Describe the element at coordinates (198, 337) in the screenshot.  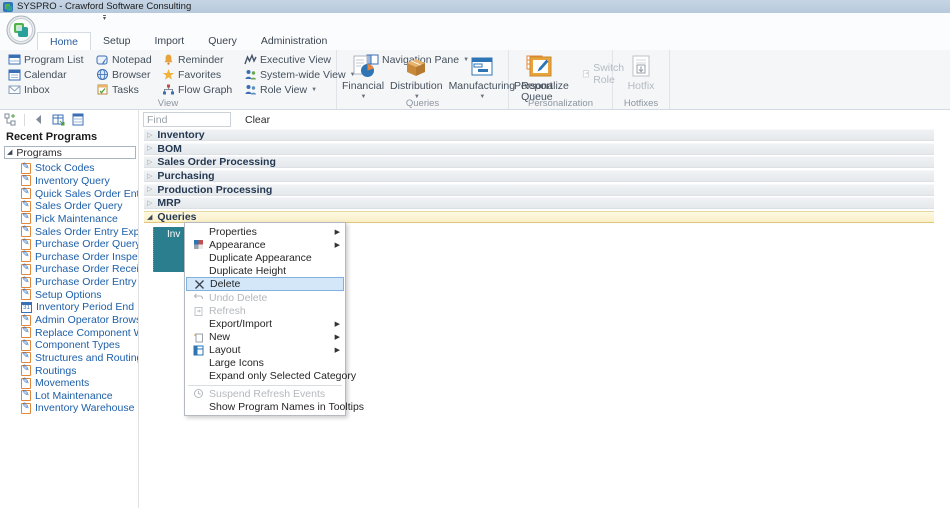
I see `new-document-icon` at that location.